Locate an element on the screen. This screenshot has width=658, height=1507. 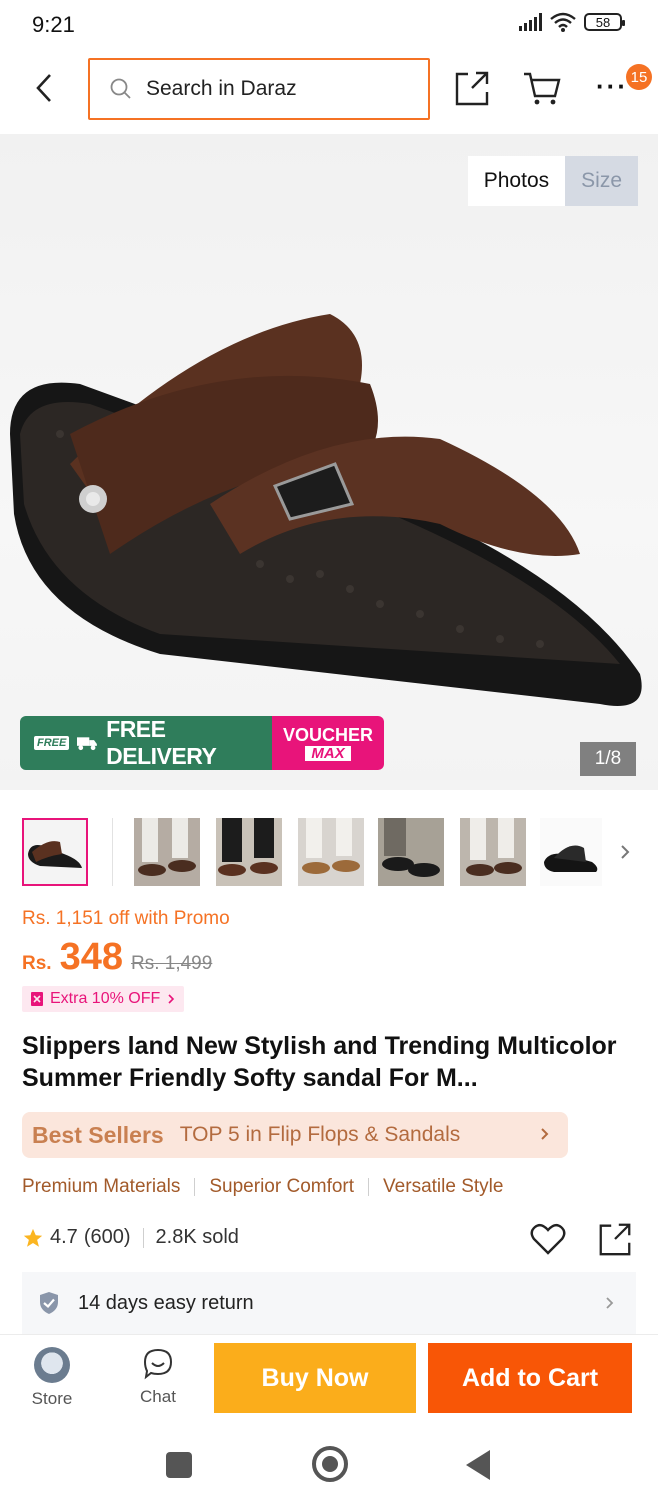
store-label: Store is located at coordinates (52, 1398).